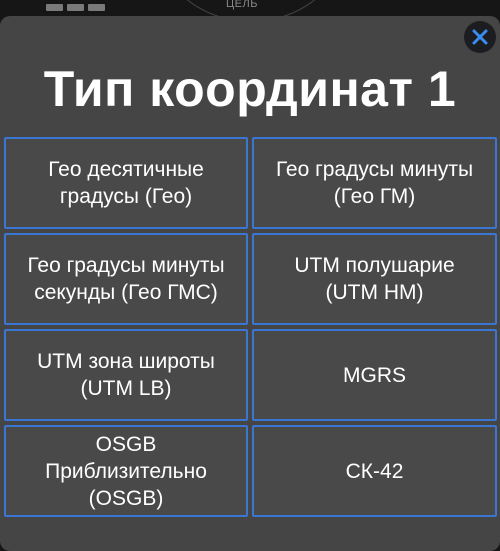  Describe the element at coordinates (75, 7) in the screenshot. I see `signal-indicator` at that location.